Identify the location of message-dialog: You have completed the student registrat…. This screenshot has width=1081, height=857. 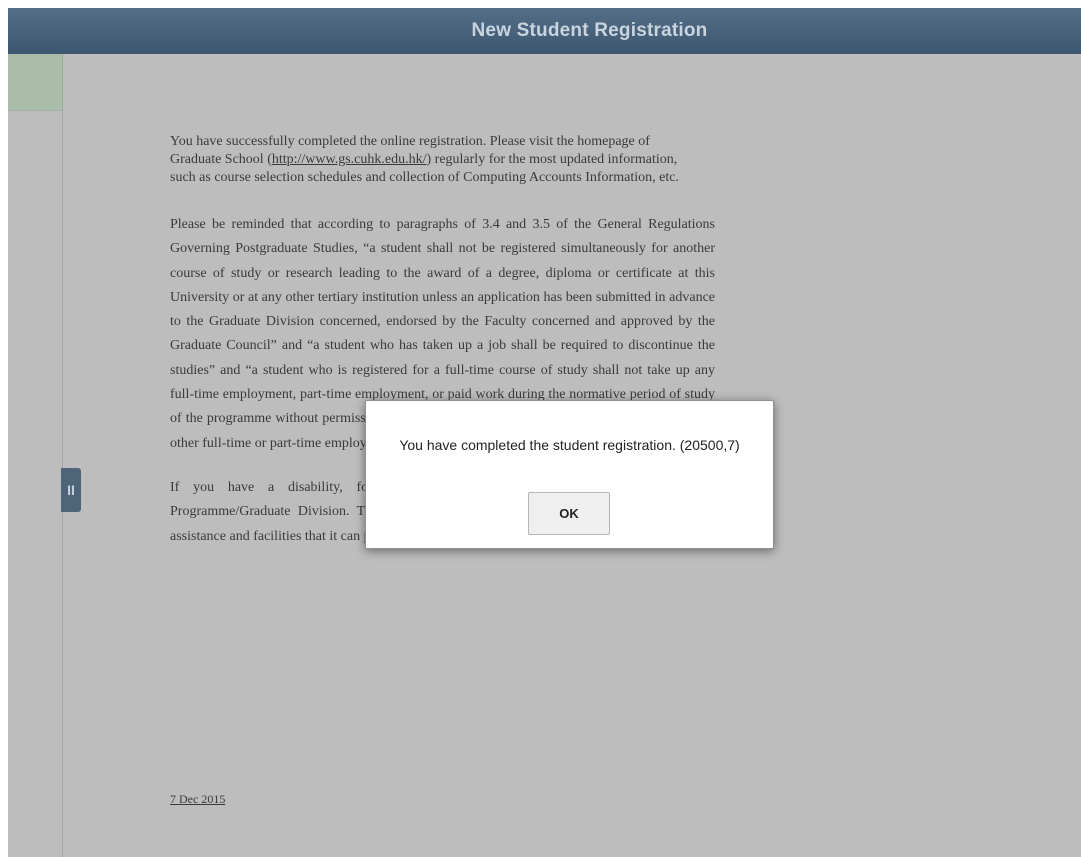
(569, 474).